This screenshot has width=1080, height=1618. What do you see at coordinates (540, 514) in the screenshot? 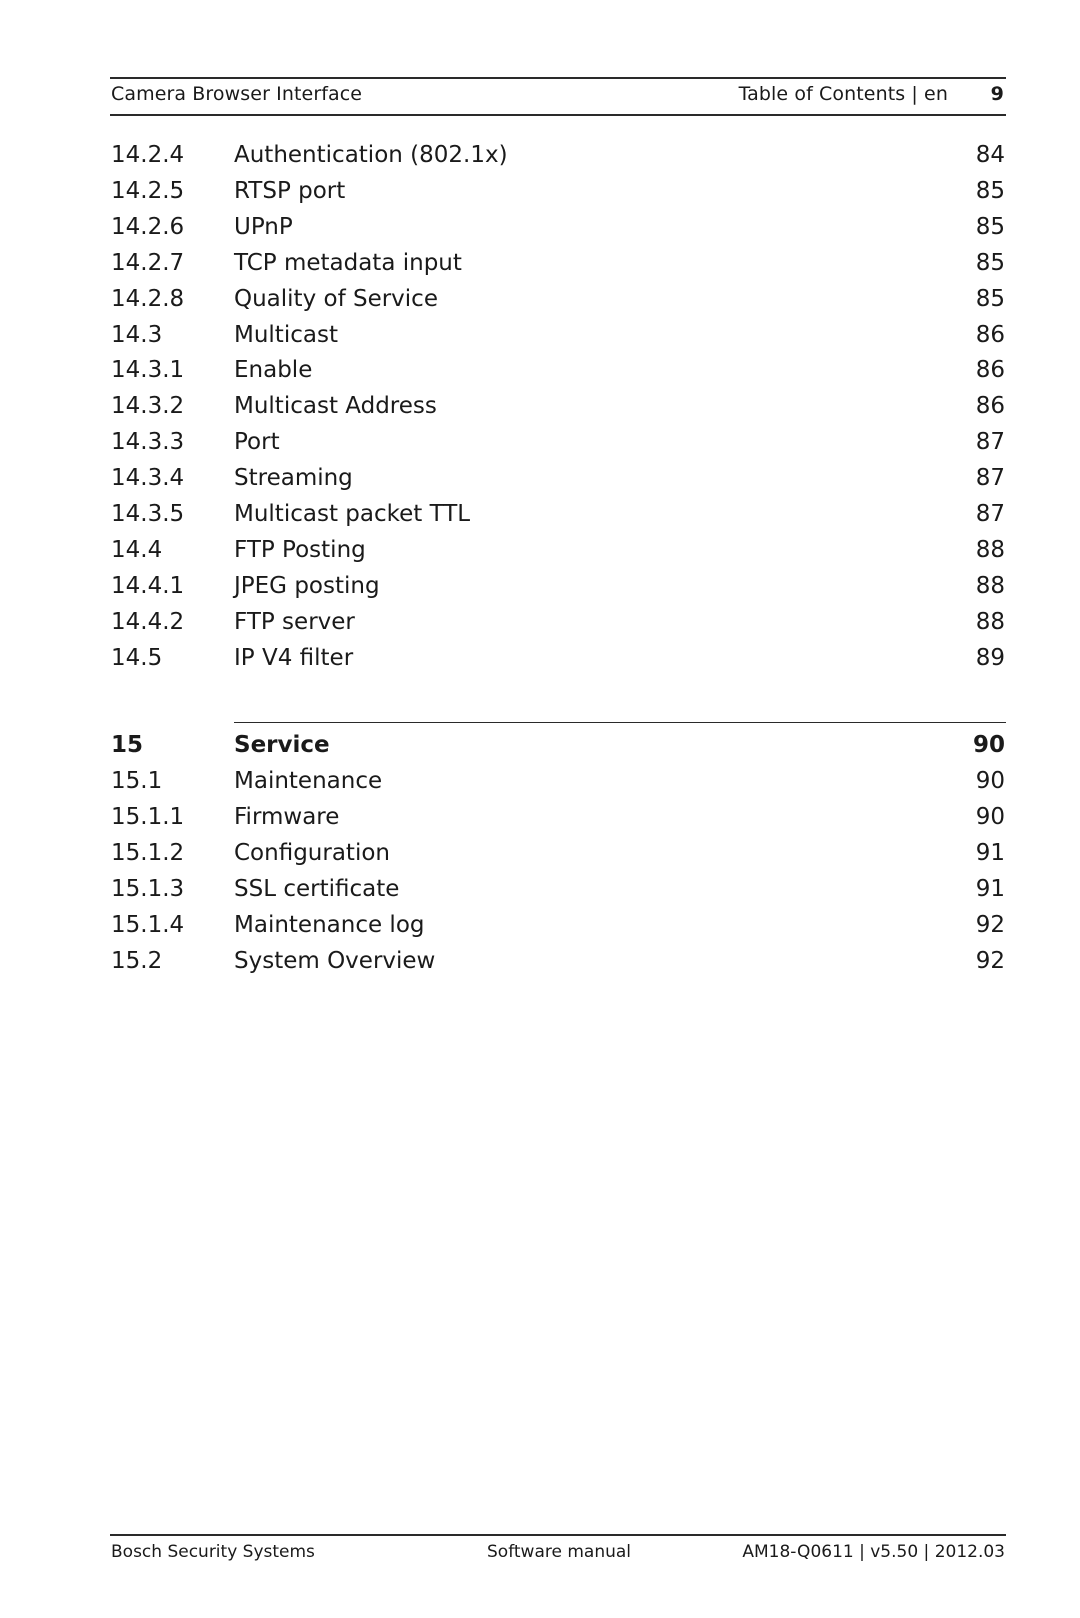
I see `toc-row: 14.3.5 Multicast packet TTL 87` at bounding box center [540, 514].